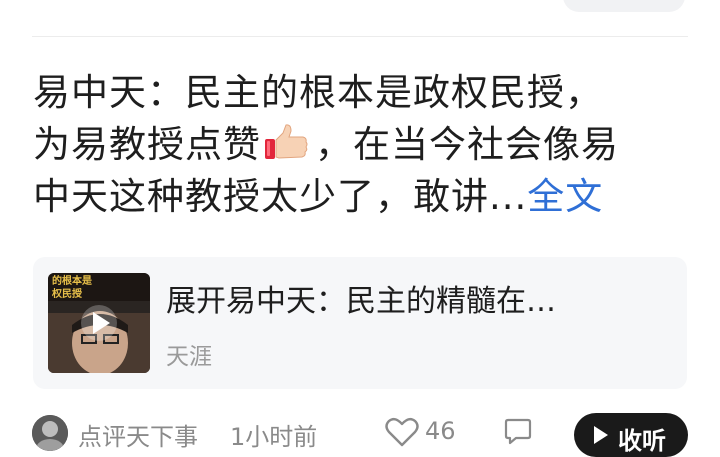  I want to click on video-thumbnail: 的根本是 权民授, so click(99, 323).